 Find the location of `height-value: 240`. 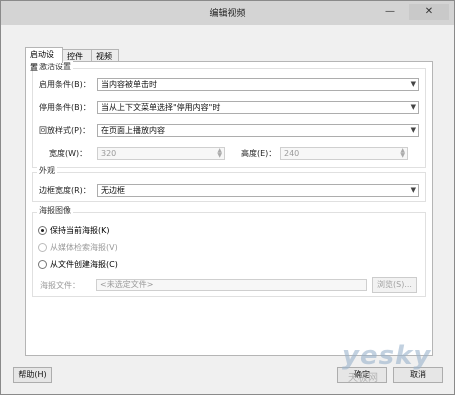

height-value: 240 is located at coordinates (292, 153).